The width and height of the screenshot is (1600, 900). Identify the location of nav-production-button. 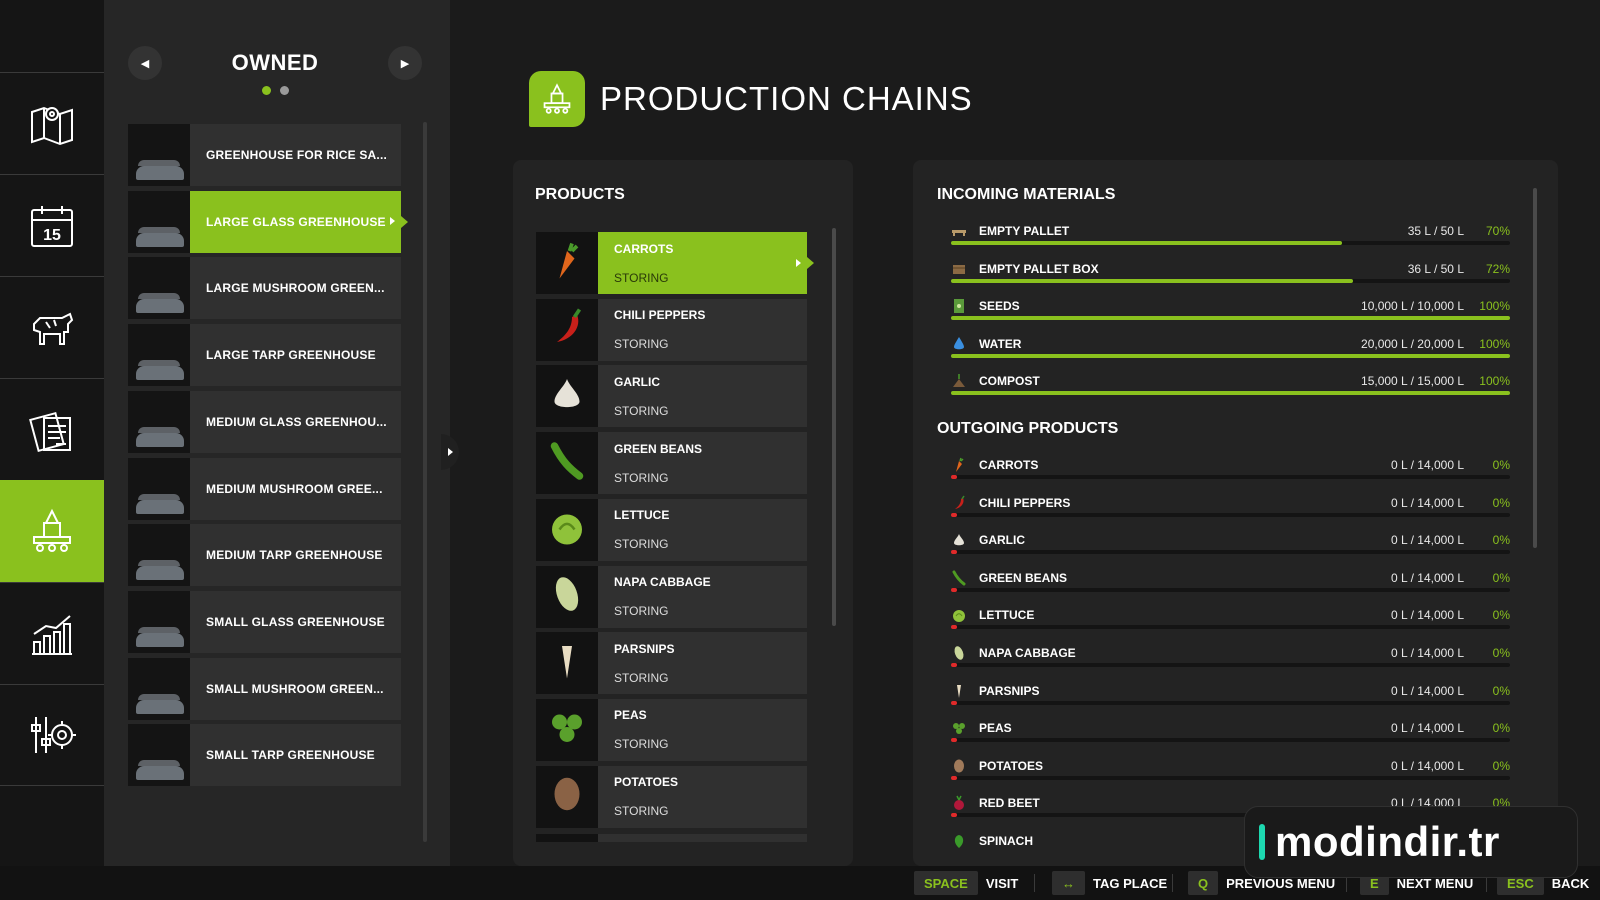
(55, 531).